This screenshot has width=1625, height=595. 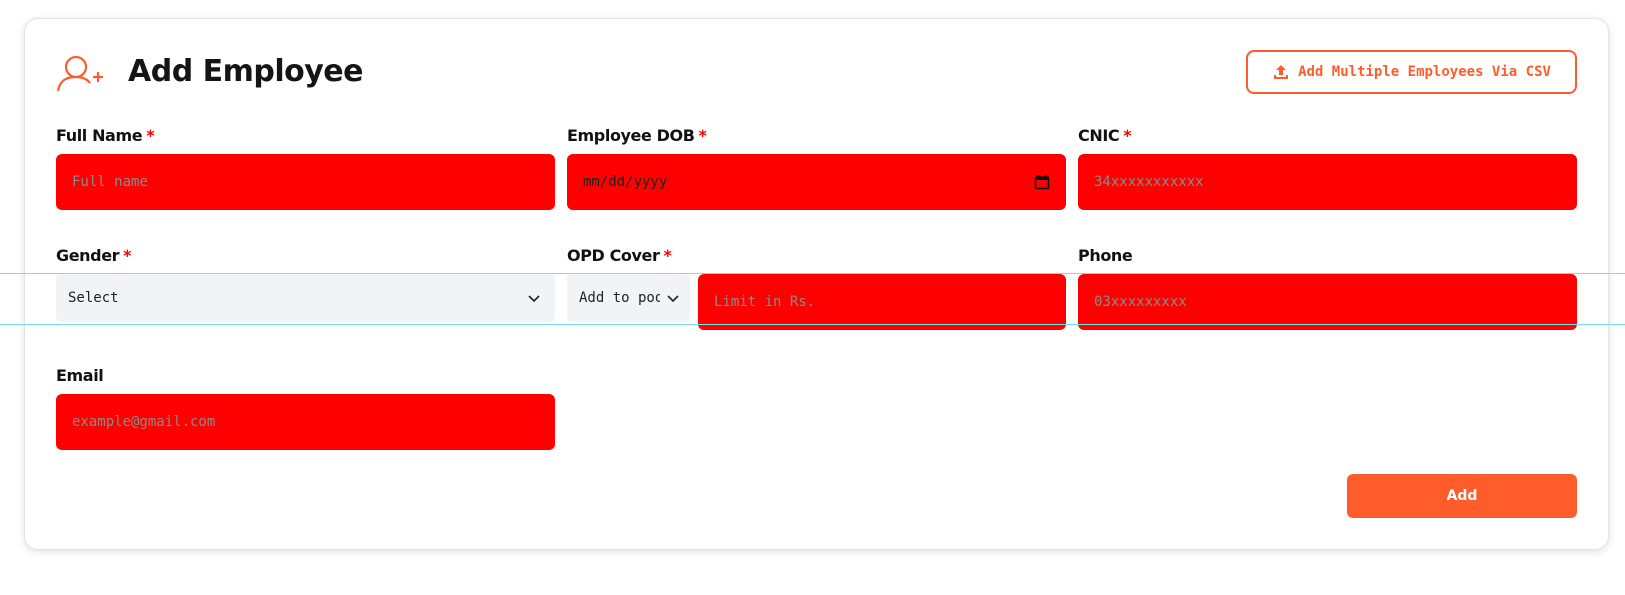 I want to click on phone-label-text: Phone, so click(x=1105, y=255).